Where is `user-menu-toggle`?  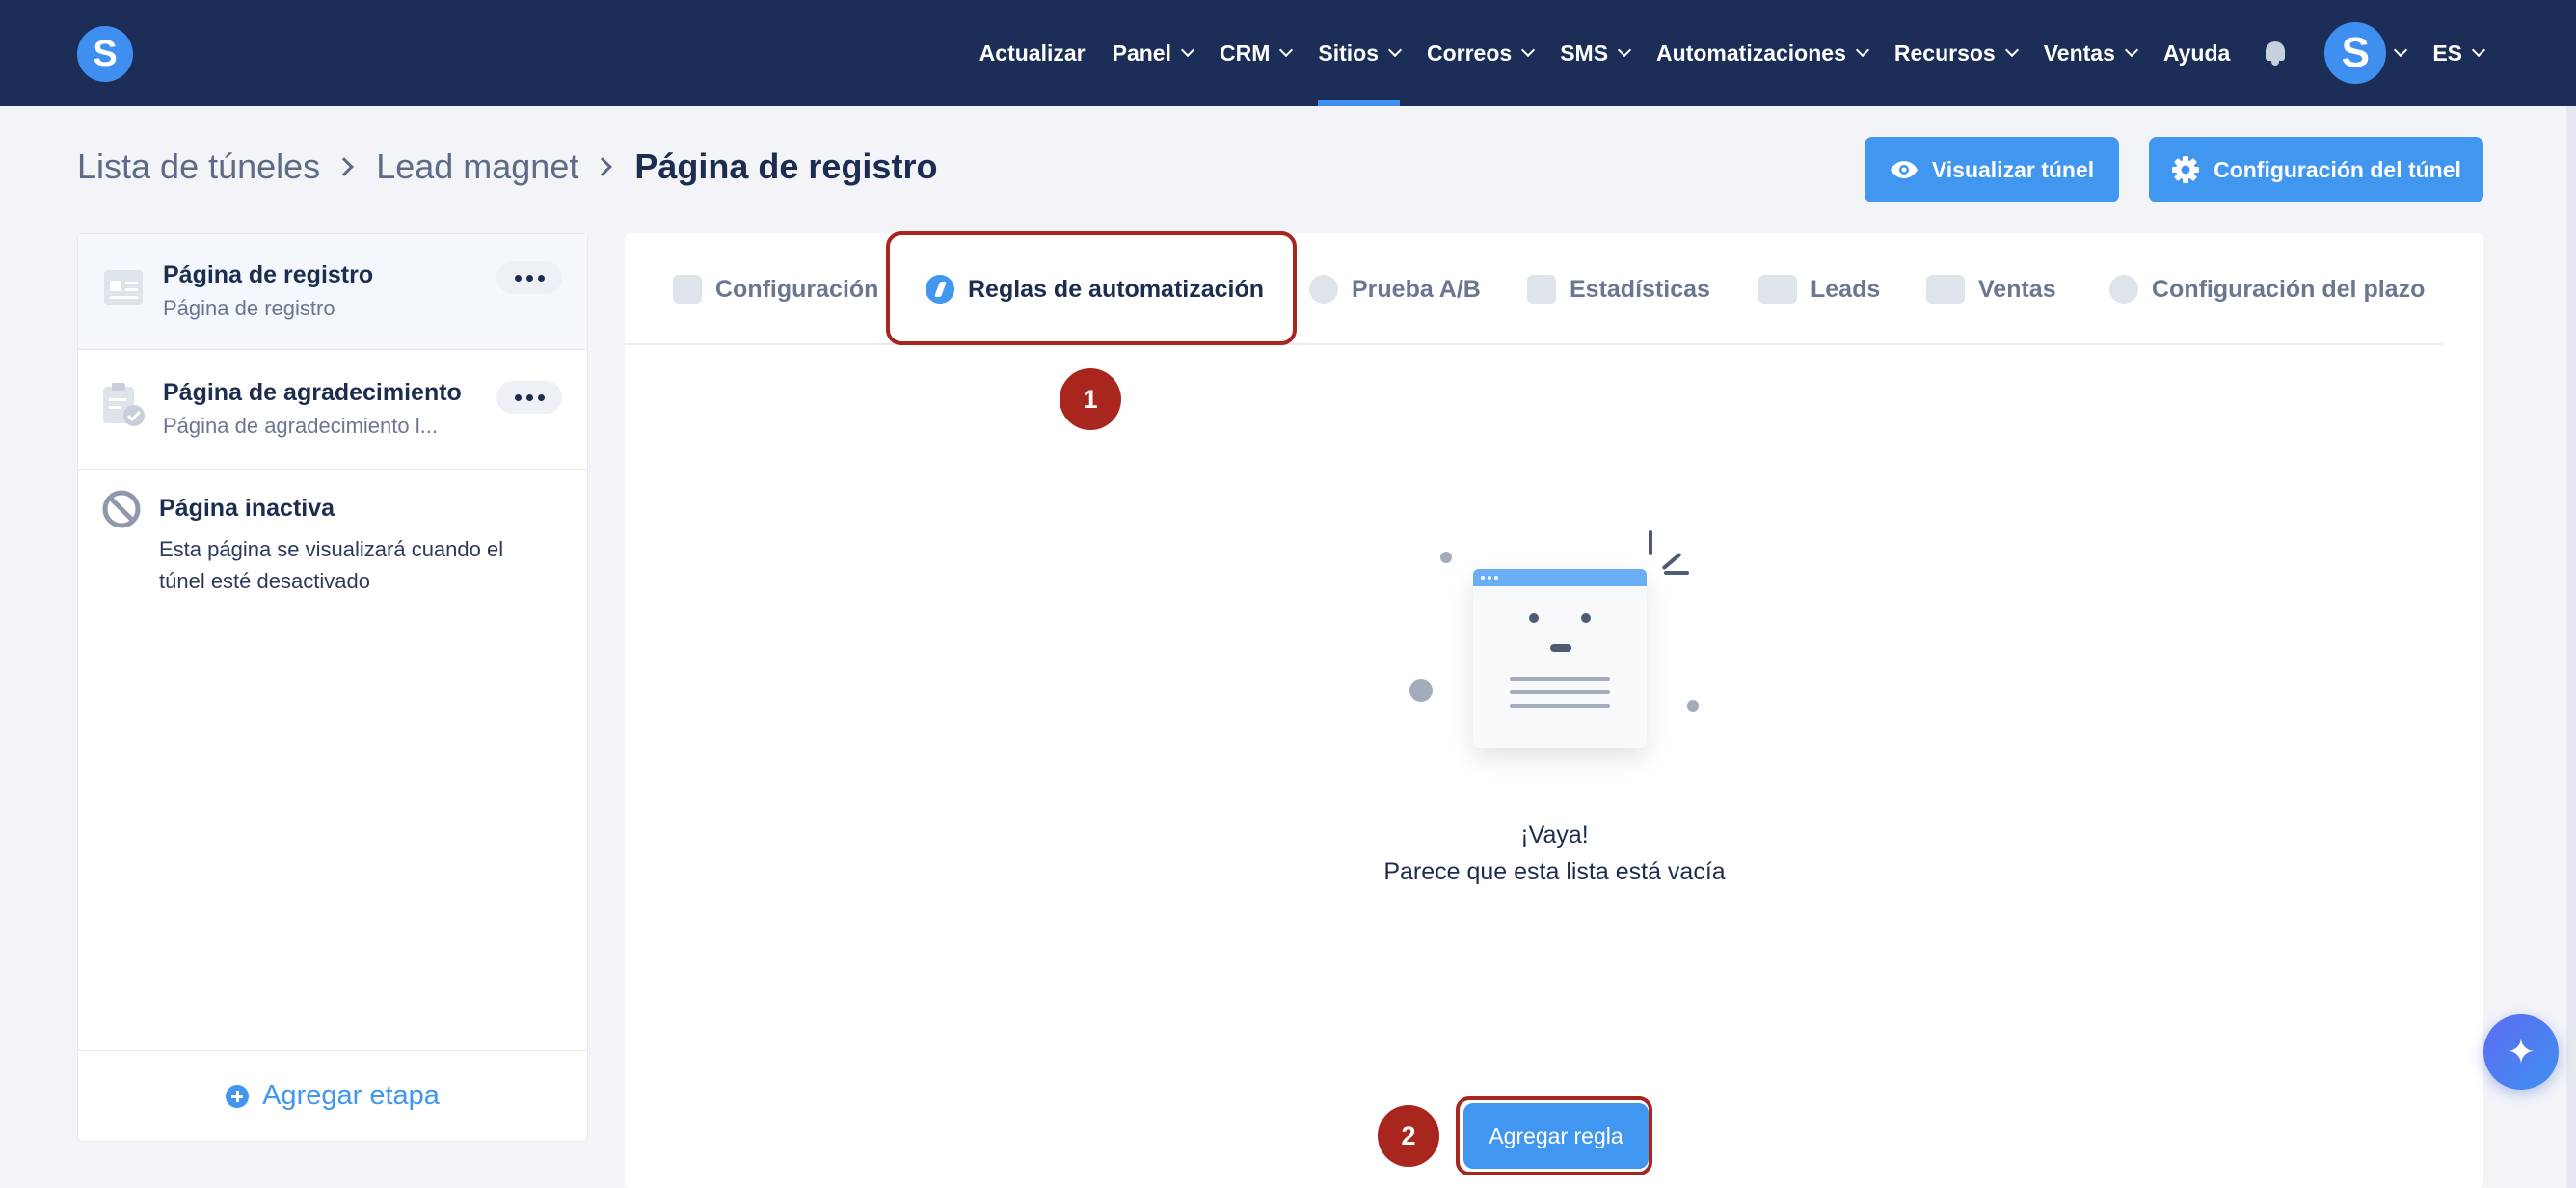
user-menu-toggle is located at coordinates (2401, 53).